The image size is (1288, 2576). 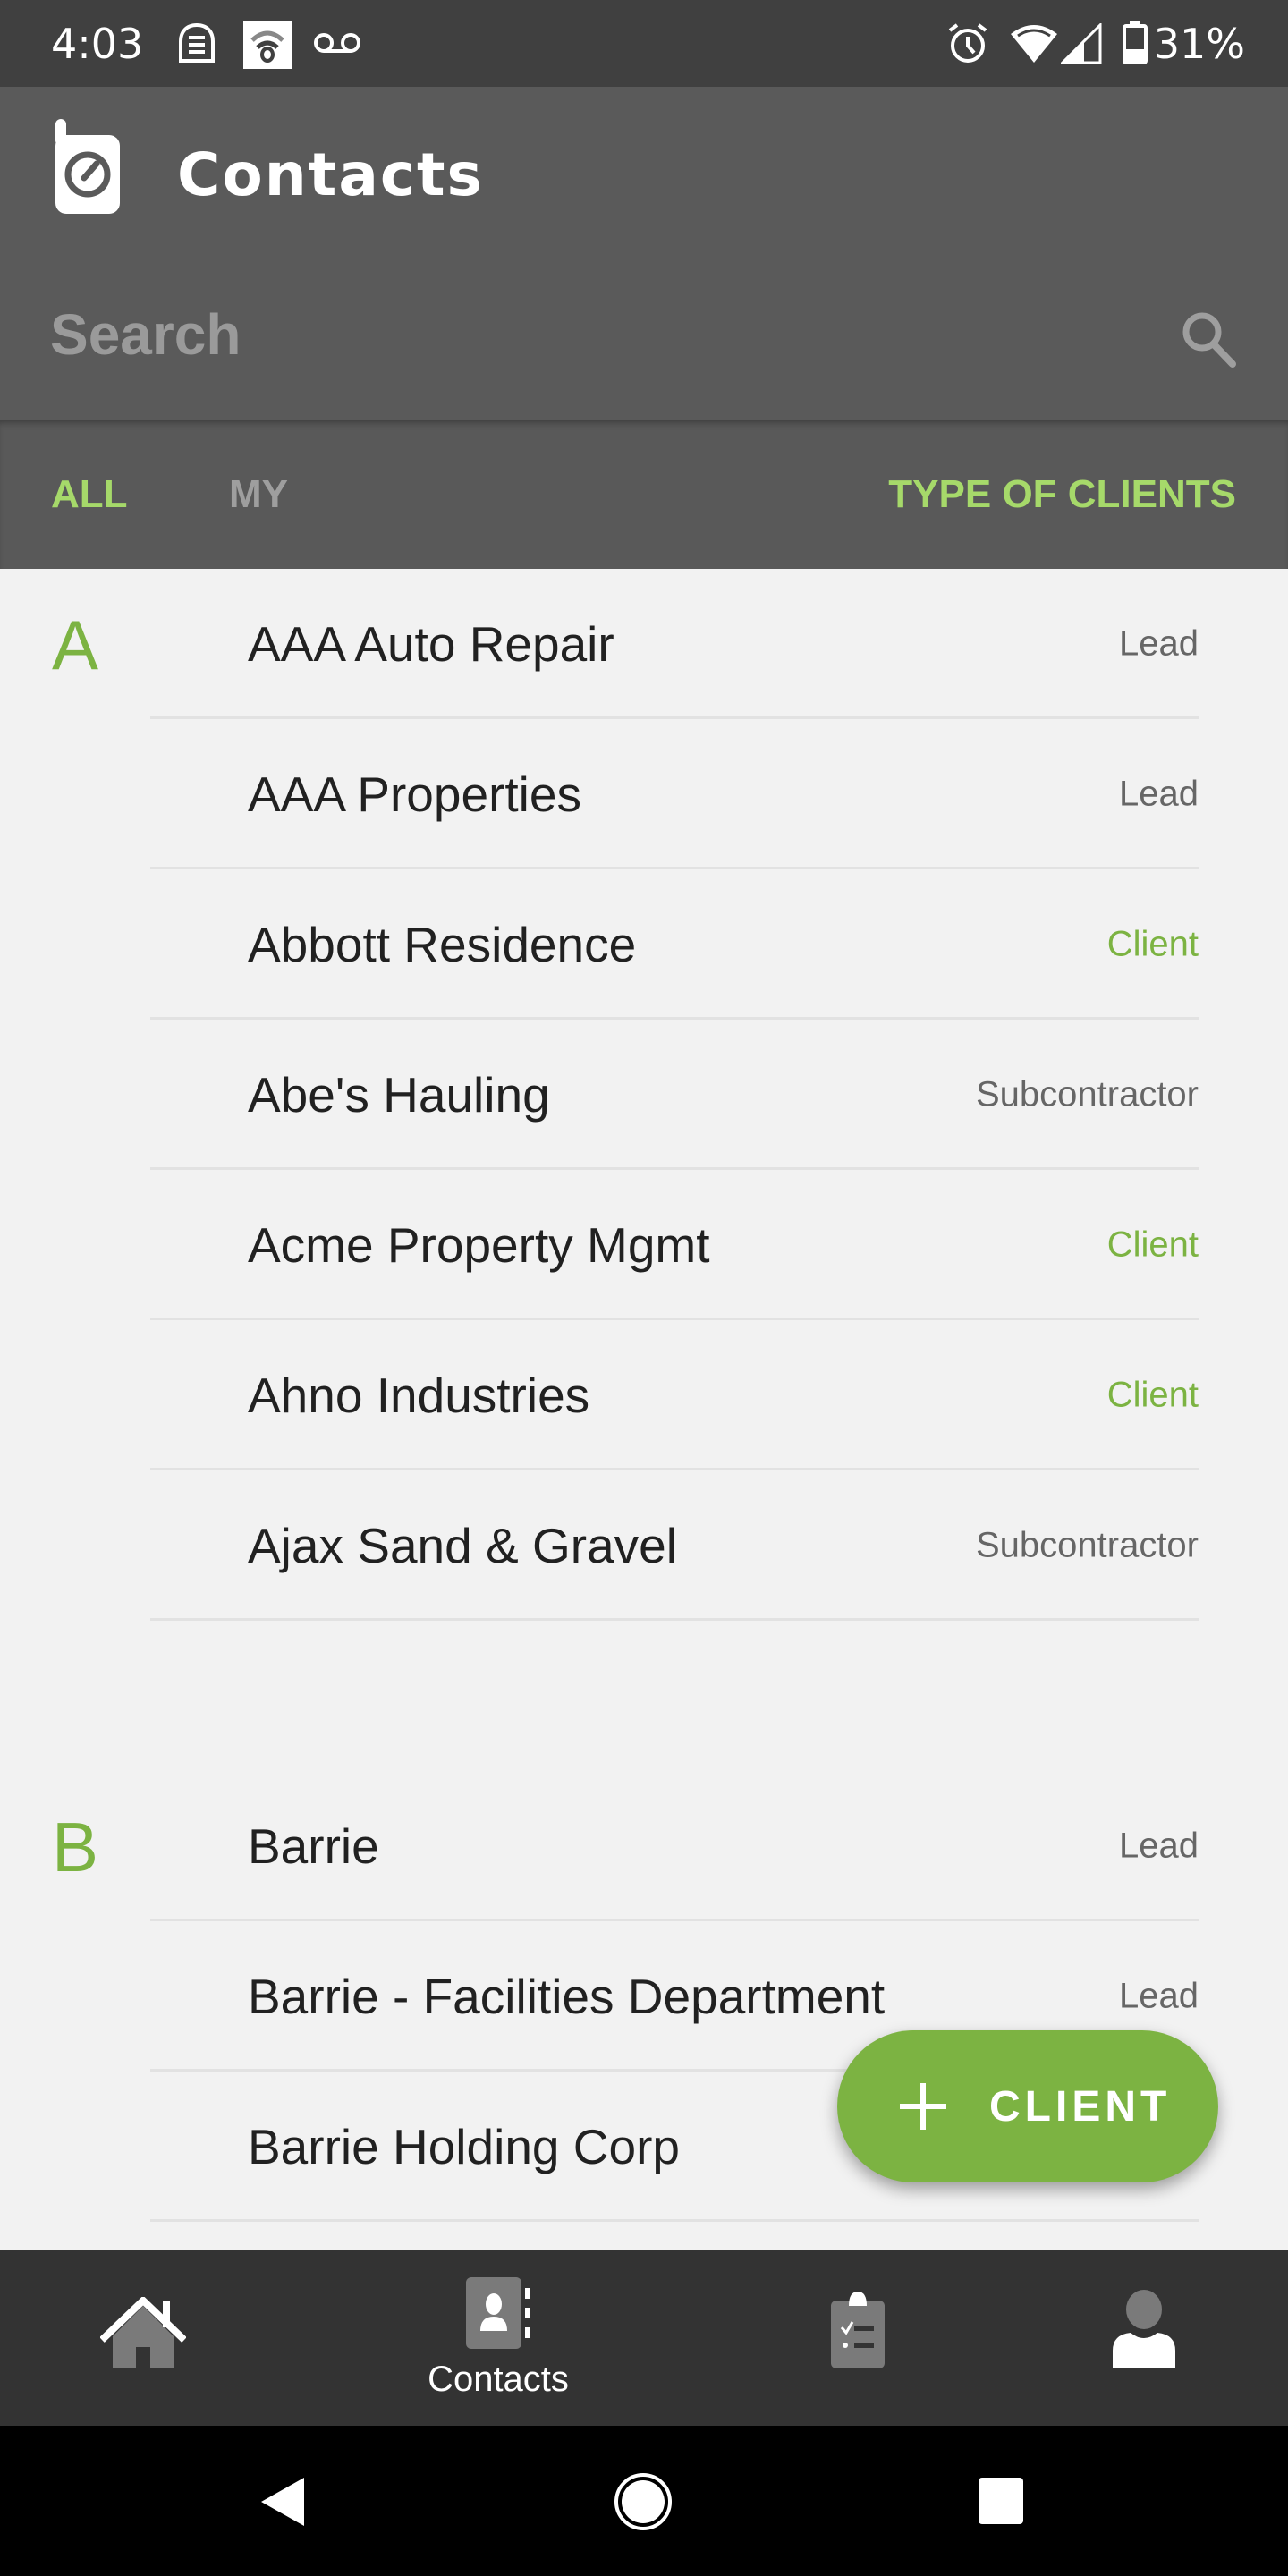 What do you see at coordinates (97, 44) in the screenshot?
I see `status-time: 4:03` at bounding box center [97, 44].